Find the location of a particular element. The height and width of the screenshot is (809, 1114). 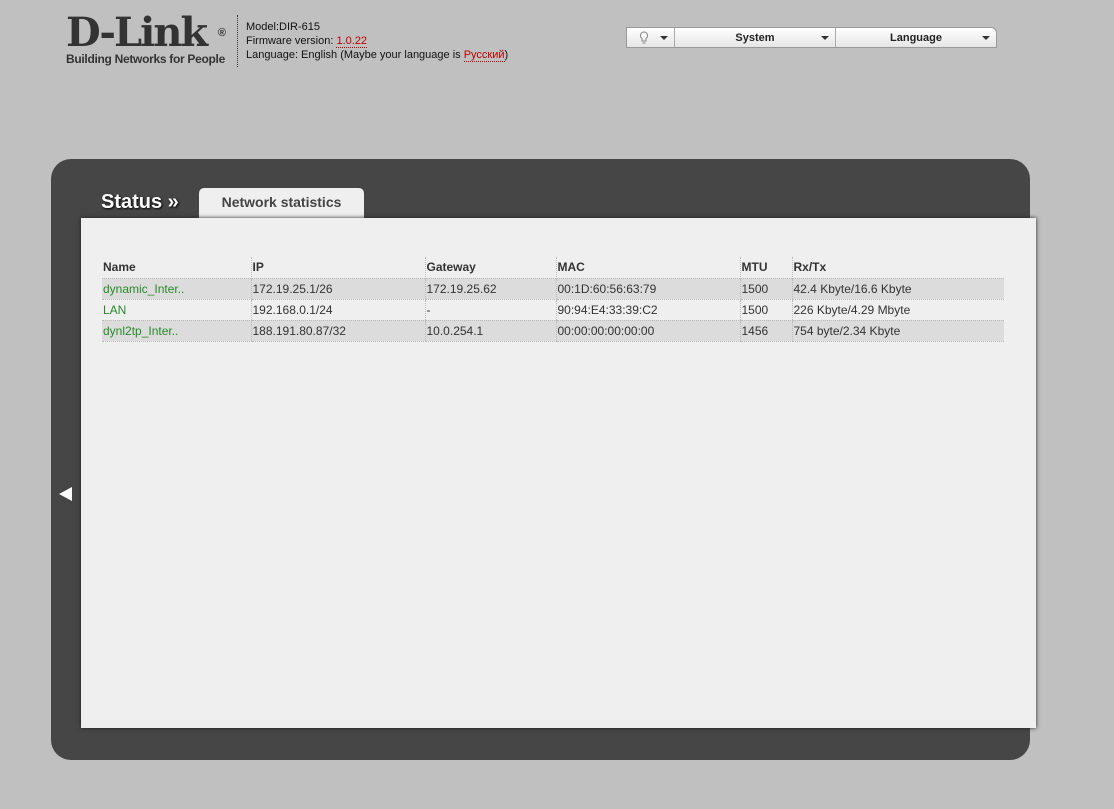

lightbulb-icon is located at coordinates (643, 37).